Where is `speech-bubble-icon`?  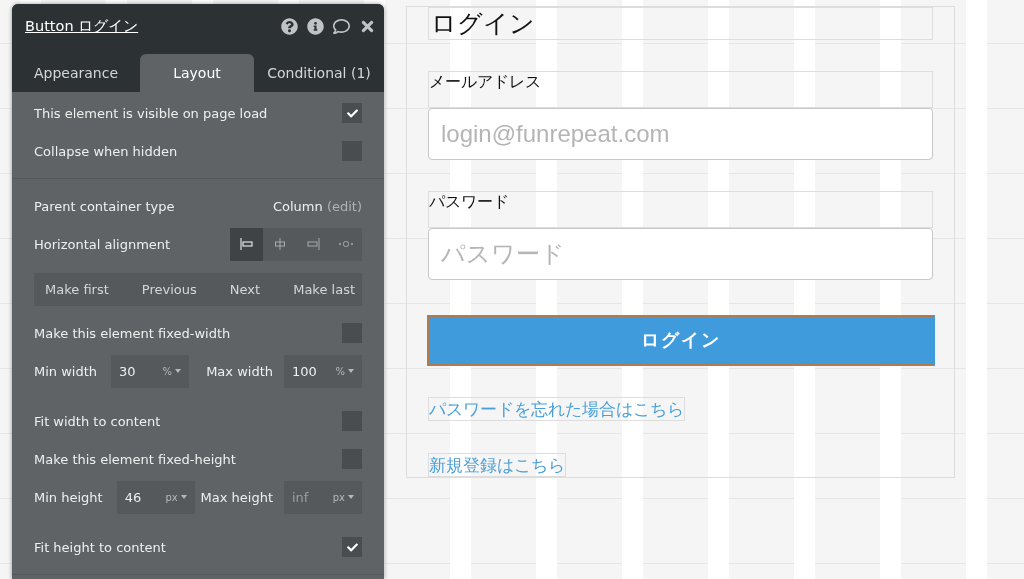
speech-bubble-icon is located at coordinates (341, 26).